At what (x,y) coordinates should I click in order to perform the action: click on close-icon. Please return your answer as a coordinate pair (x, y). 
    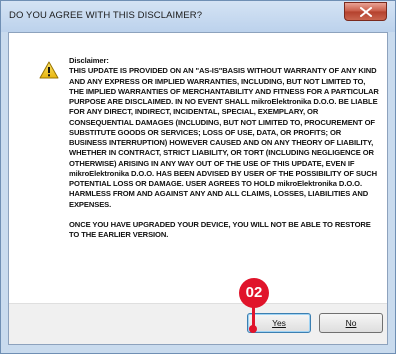
    Looking at the image, I should click on (366, 12).